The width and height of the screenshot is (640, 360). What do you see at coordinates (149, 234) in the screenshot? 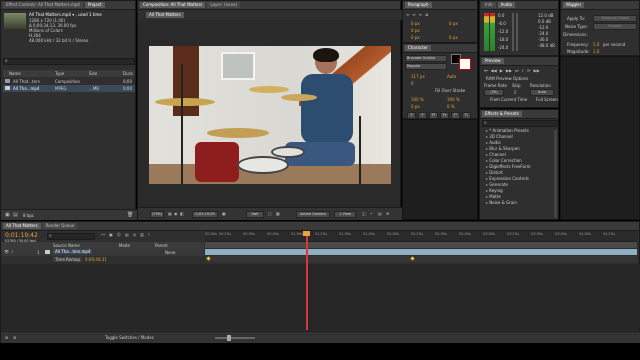
I see `graph-editor-icon: ⌇` at bounding box center [149, 234].